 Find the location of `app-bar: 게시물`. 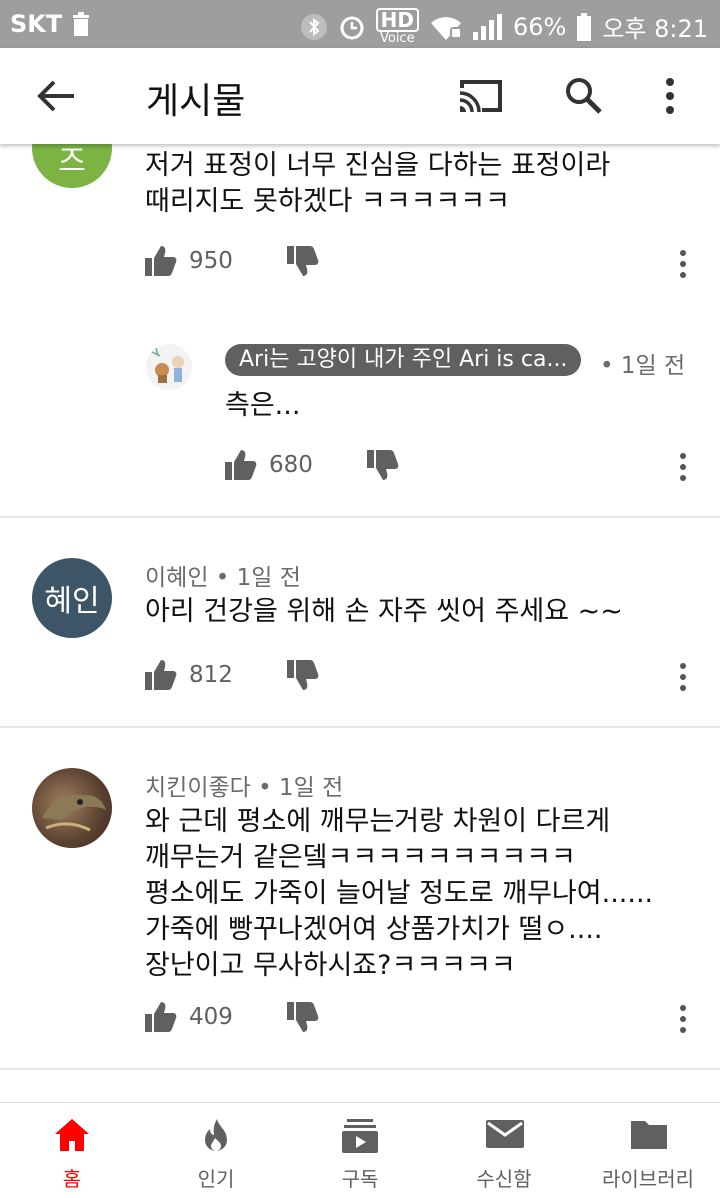

app-bar: 게시물 is located at coordinates (360, 96).